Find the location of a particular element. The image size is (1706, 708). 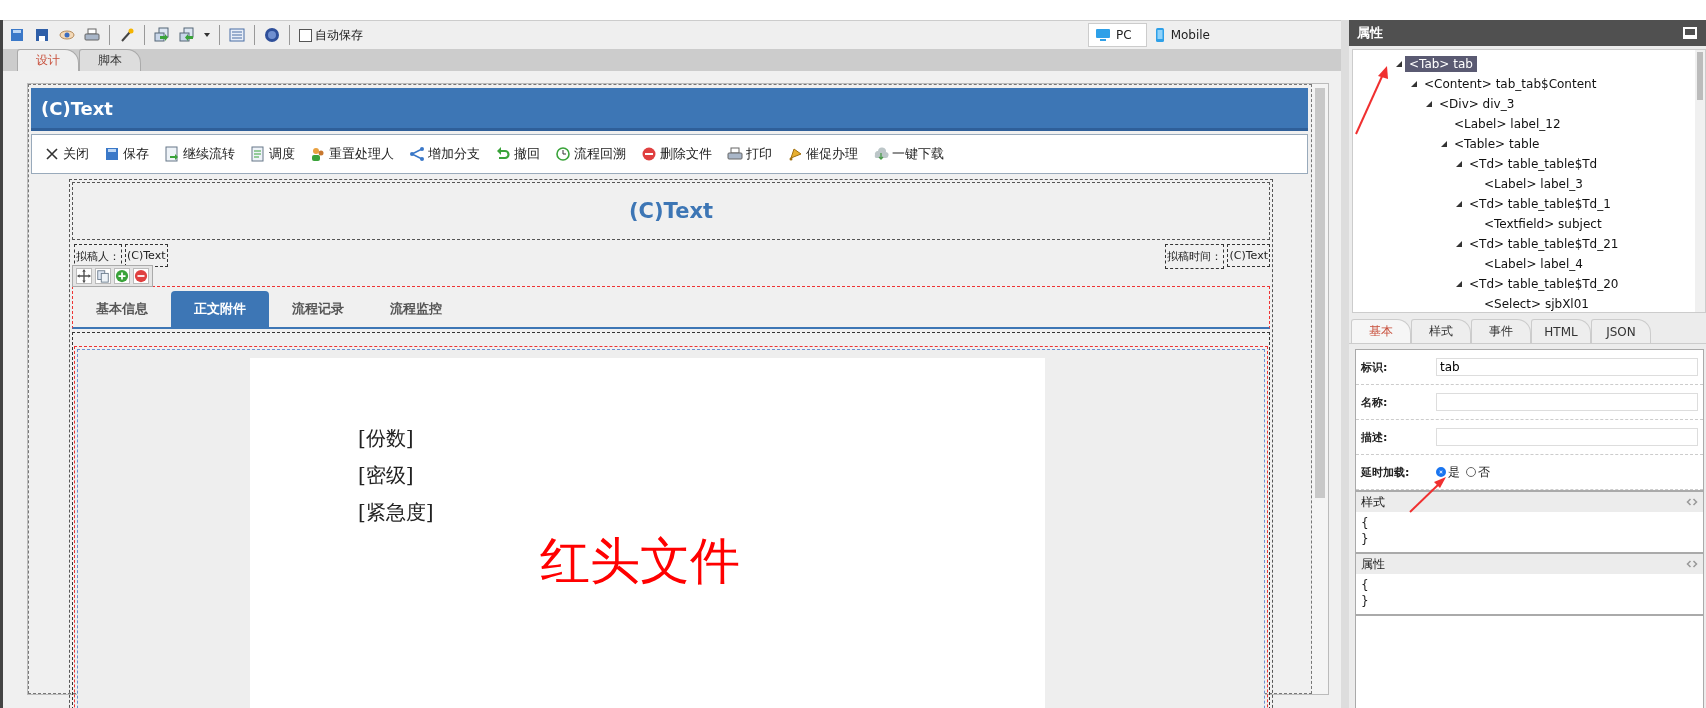

tree-item: <Tab> tab is located at coordinates (1441, 64).